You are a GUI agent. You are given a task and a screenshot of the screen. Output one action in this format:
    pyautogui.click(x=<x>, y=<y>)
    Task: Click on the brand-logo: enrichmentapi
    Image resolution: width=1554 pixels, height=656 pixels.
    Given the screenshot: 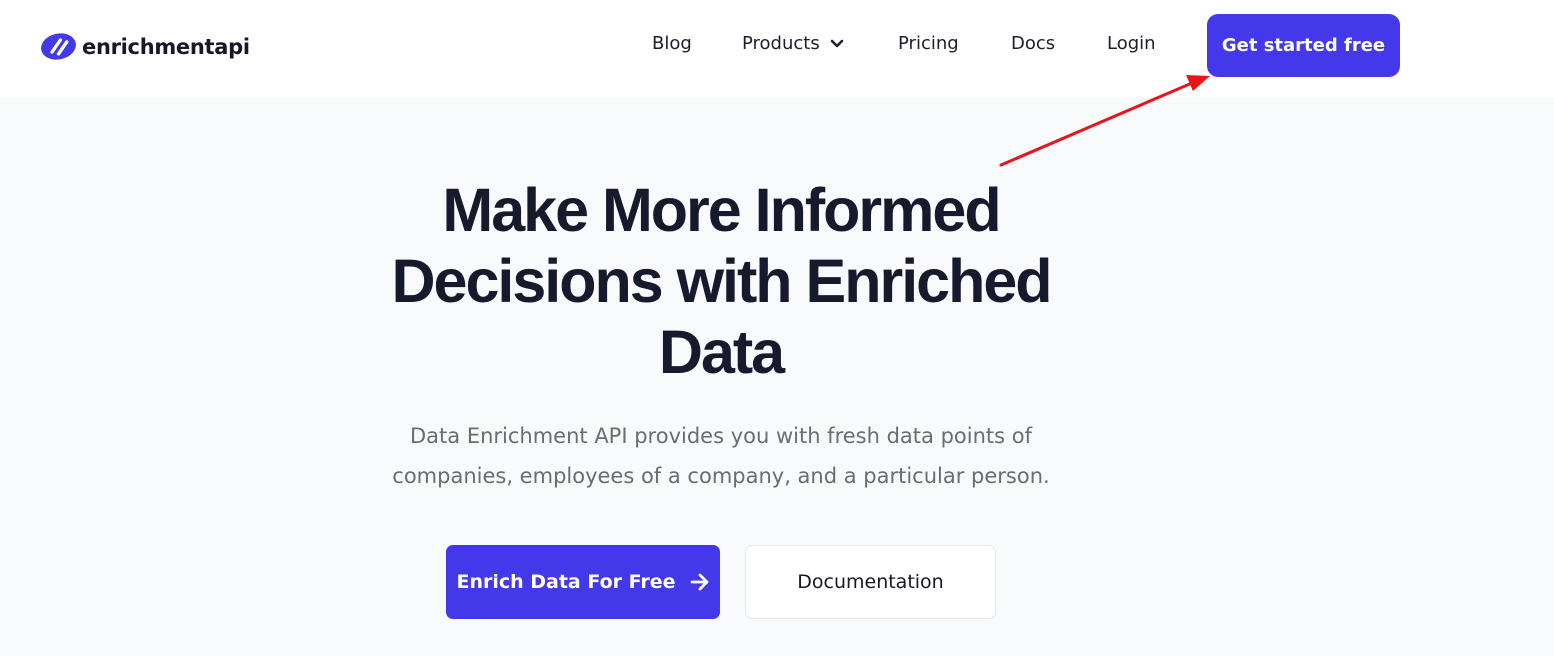 What is the action you would take?
    pyautogui.click(x=145, y=46)
    